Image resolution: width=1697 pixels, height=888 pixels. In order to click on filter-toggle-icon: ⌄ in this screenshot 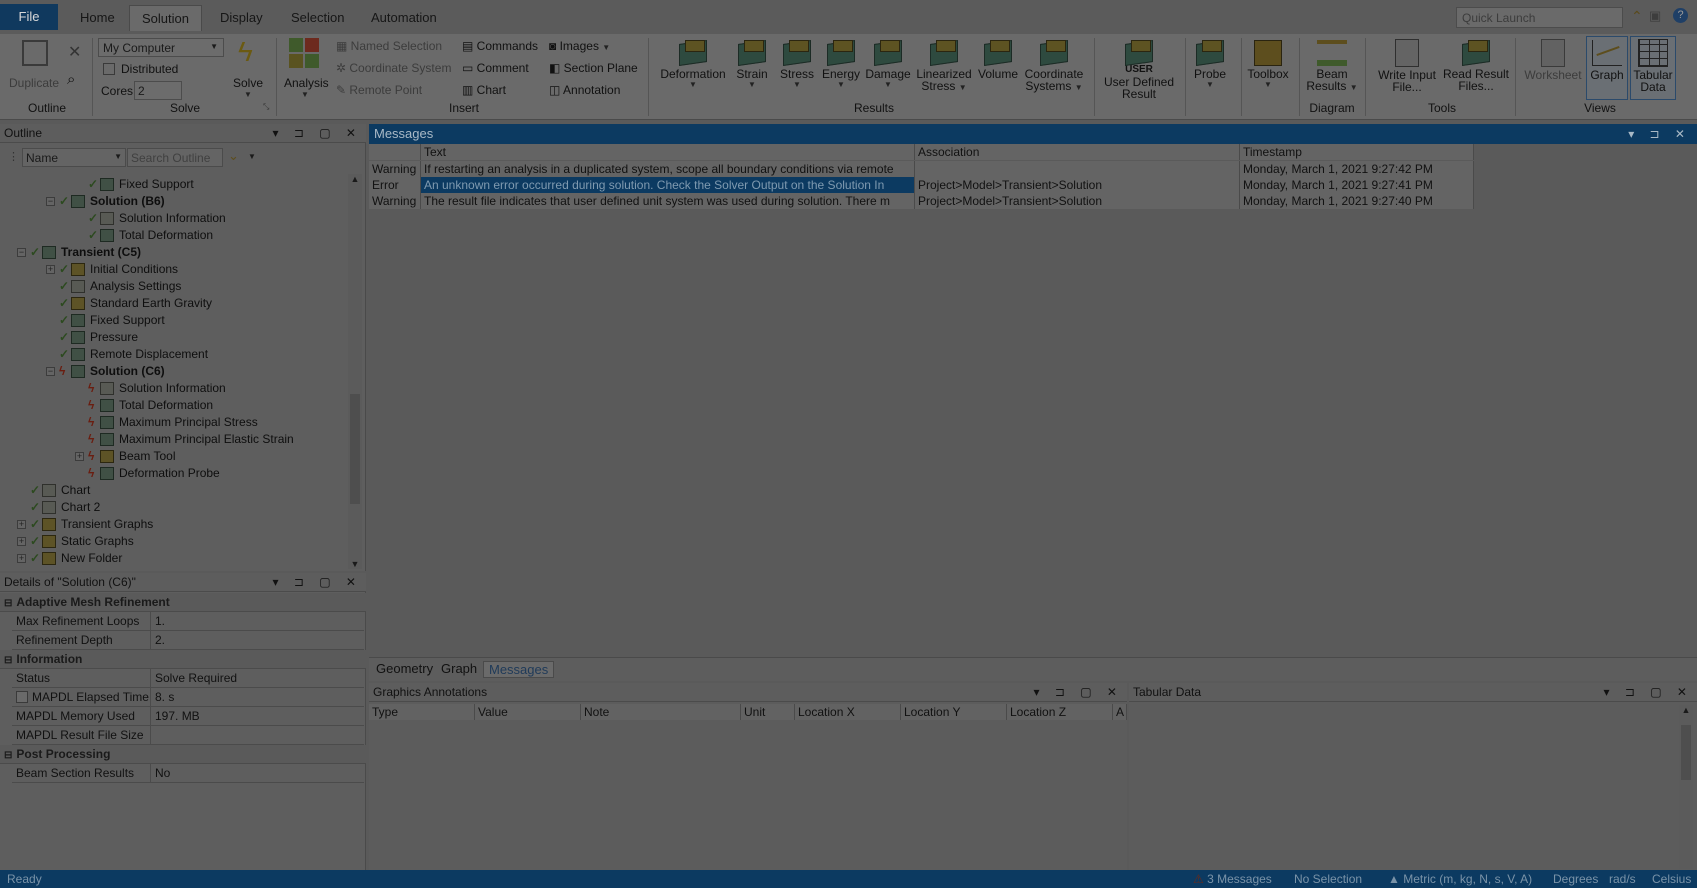, I will do `click(233, 156)`.